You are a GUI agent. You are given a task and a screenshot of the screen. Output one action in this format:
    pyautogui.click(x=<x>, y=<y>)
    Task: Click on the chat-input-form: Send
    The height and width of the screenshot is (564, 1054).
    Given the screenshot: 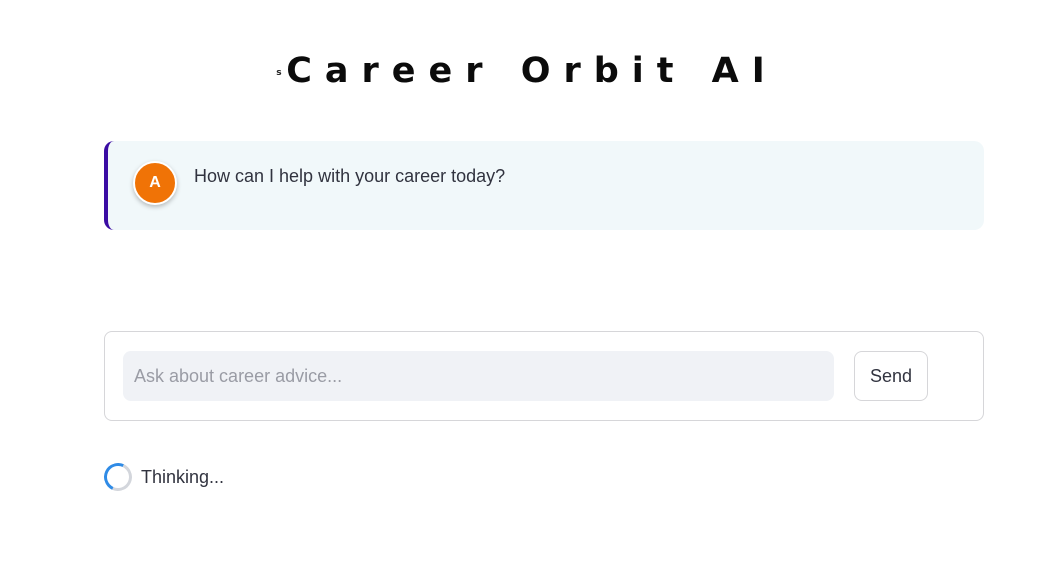 What is the action you would take?
    pyautogui.click(x=544, y=376)
    